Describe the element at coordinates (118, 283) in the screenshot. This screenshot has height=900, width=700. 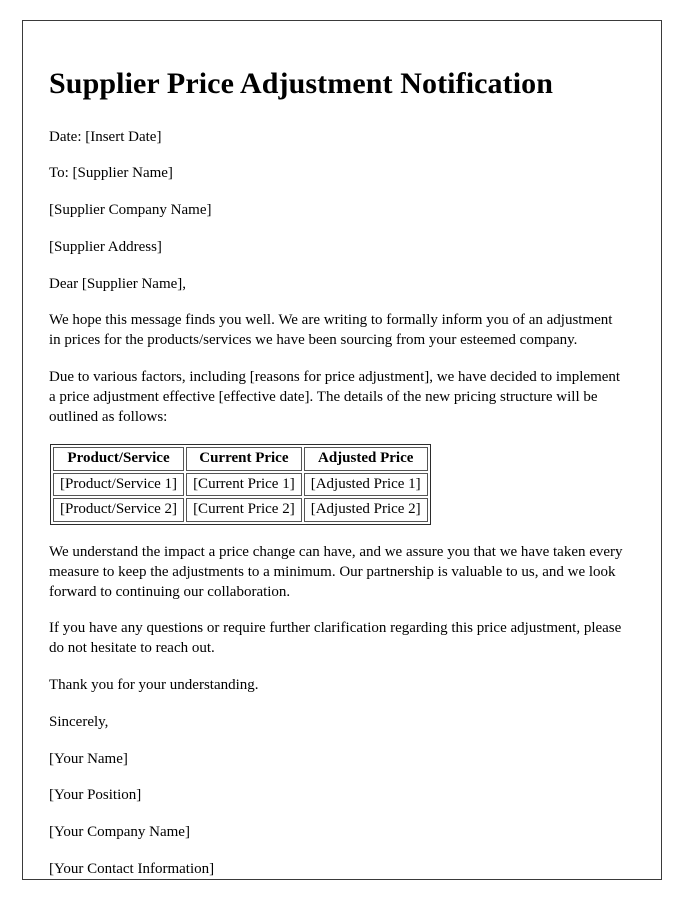
I see `salutation: Dear [Supplier Name],` at that location.